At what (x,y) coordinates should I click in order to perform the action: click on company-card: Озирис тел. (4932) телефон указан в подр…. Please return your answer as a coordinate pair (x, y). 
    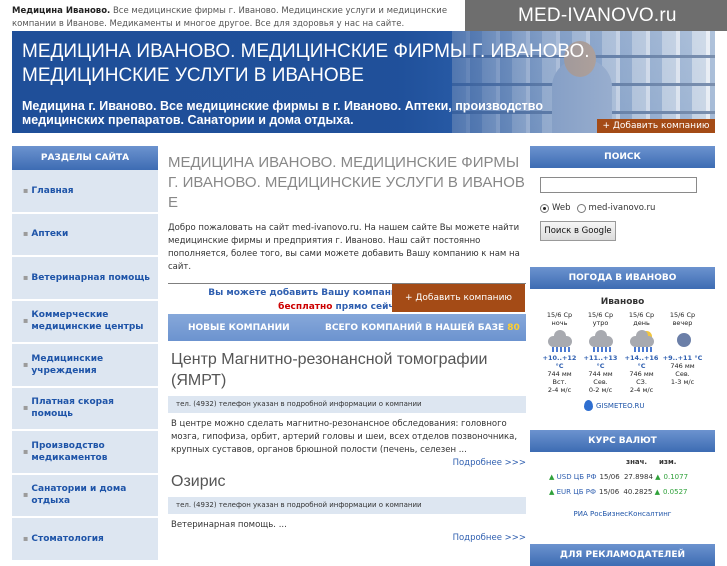
    Looking at the image, I should click on (347, 507).